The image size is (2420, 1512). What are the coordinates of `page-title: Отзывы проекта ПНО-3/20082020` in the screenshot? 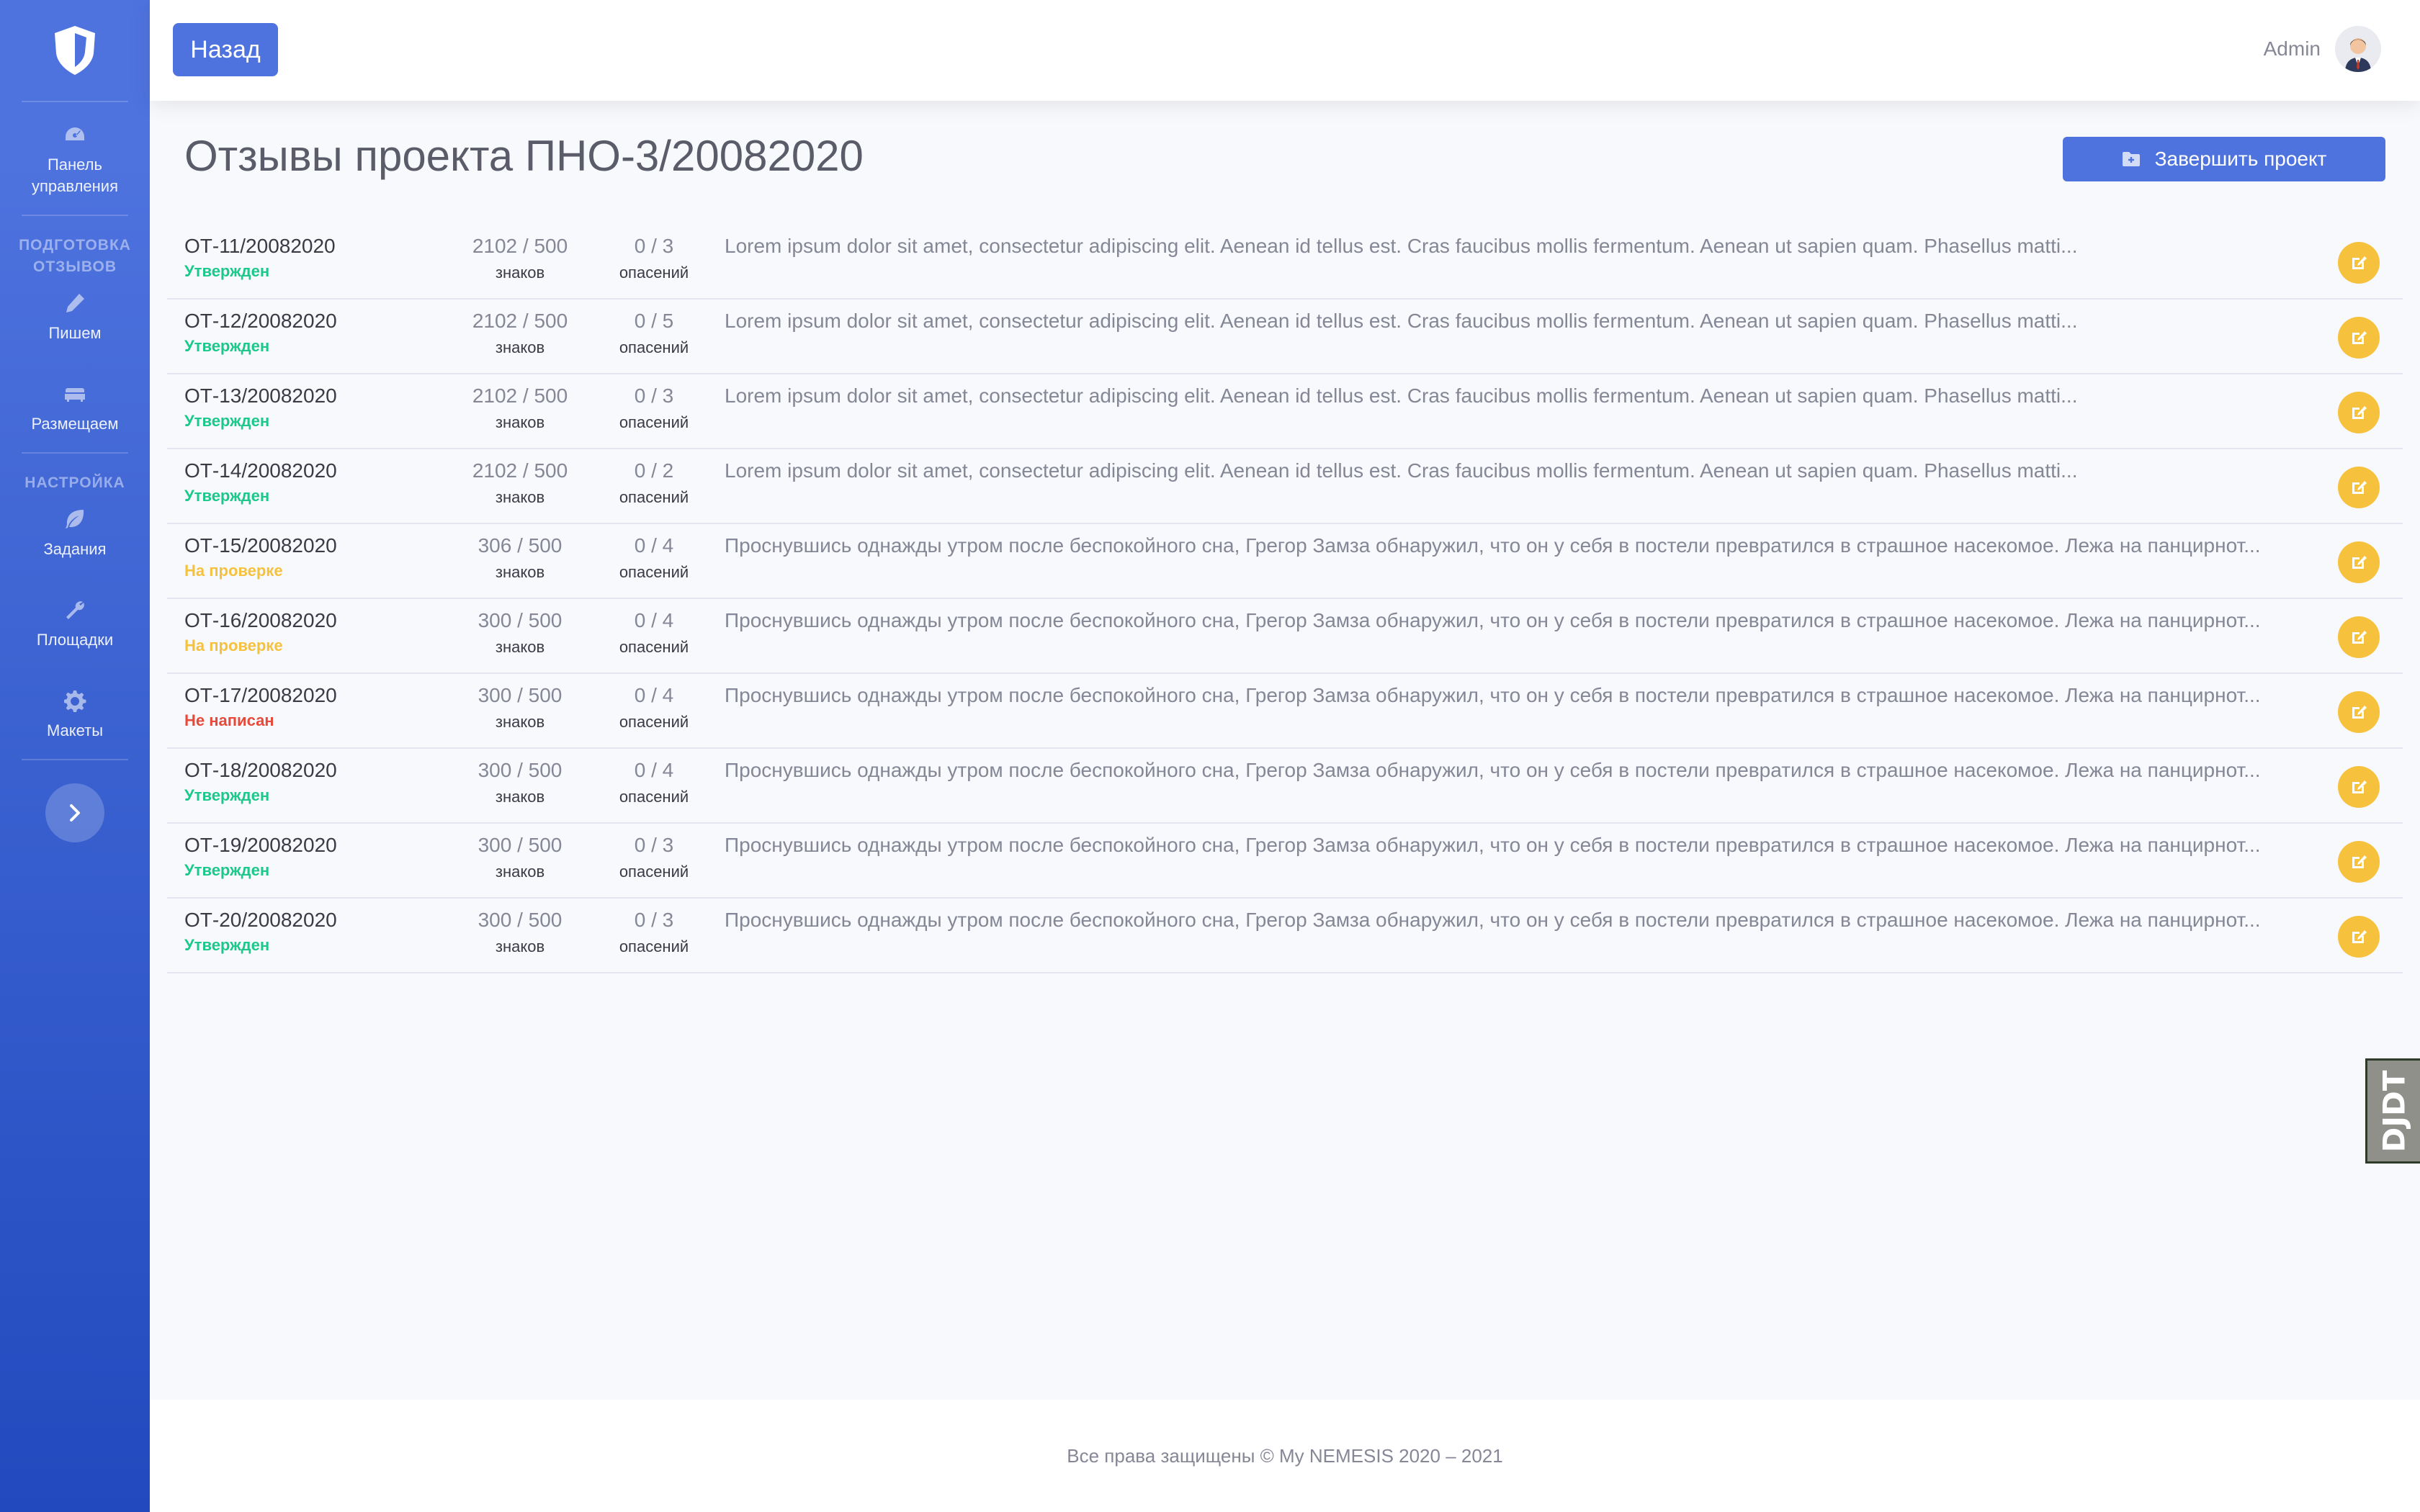 It's located at (524, 156).